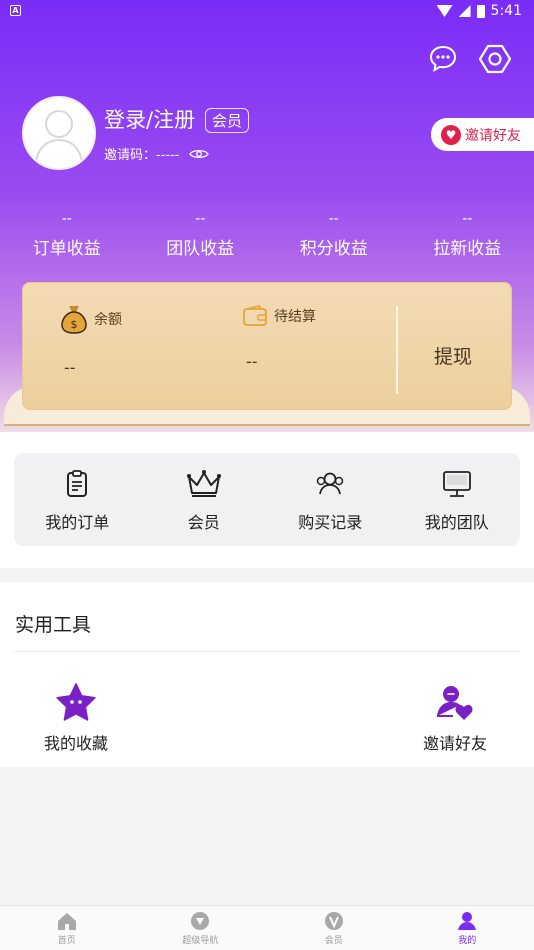 The image size is (534, 950). Describe the element at coordinates (15, 10) in the screenshot. I see `app-notification-icon: A` at that location.